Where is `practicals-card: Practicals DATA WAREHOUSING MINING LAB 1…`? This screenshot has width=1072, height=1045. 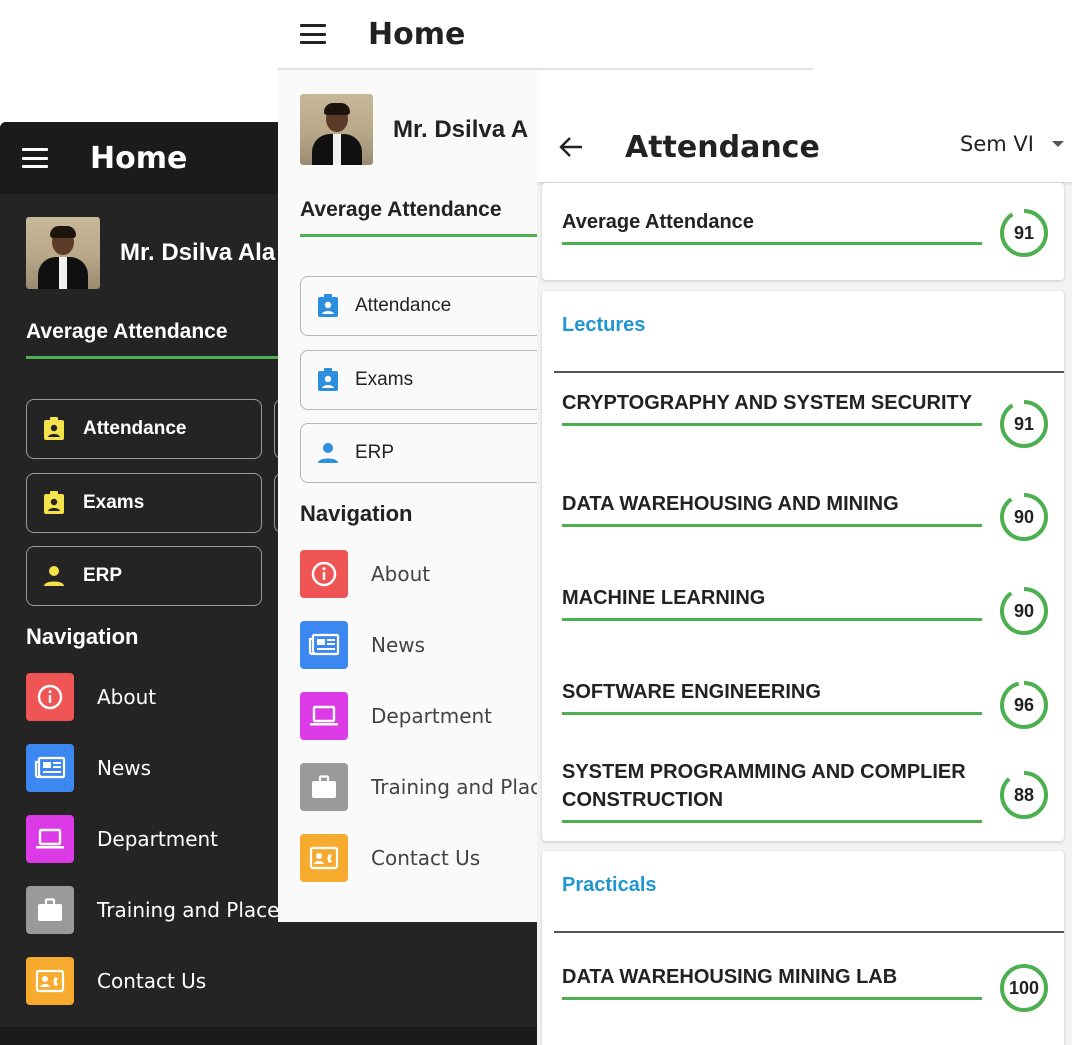
practicals-card: Practicals DATA WAREHOUSING MINING LAB 1… is located at coordinates (803, 948).